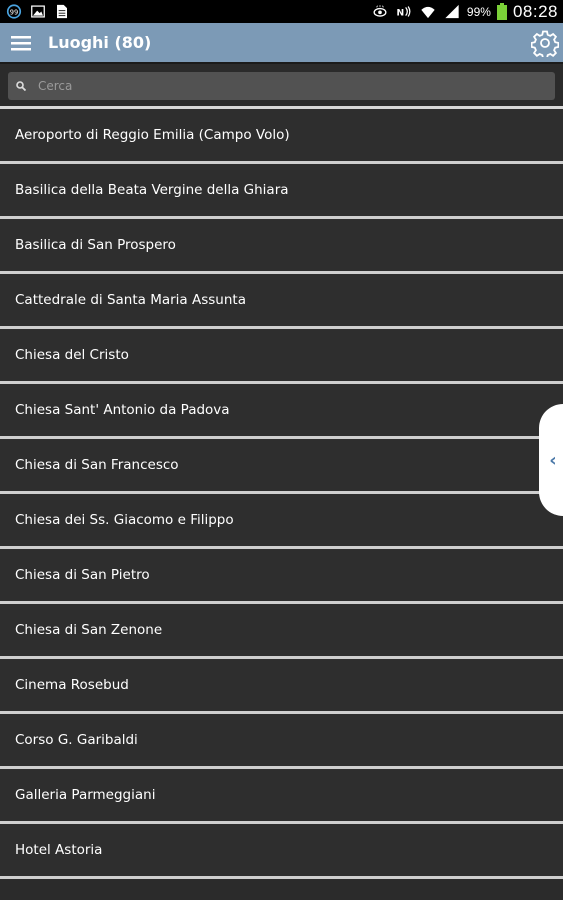 This screenshot has height=900, width=563. I want to click on chevron-left-icon: ‹, so click(553, 460).